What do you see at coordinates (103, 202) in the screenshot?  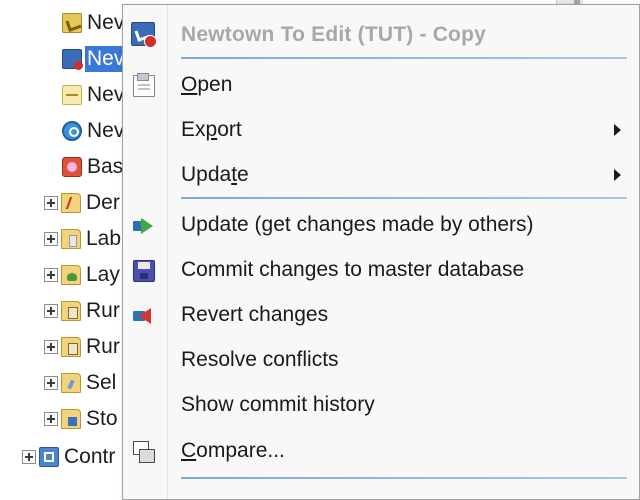 I see `tree-item-label: Der` at bounding box center [103, 202].